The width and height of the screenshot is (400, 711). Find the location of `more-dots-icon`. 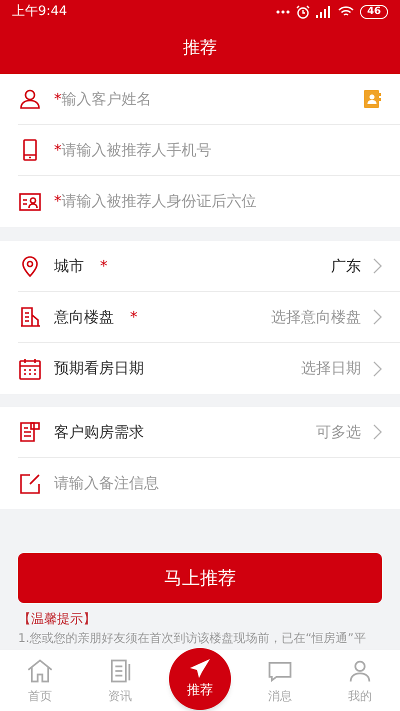

more-dots-icon is located at coordinates (283, 12).